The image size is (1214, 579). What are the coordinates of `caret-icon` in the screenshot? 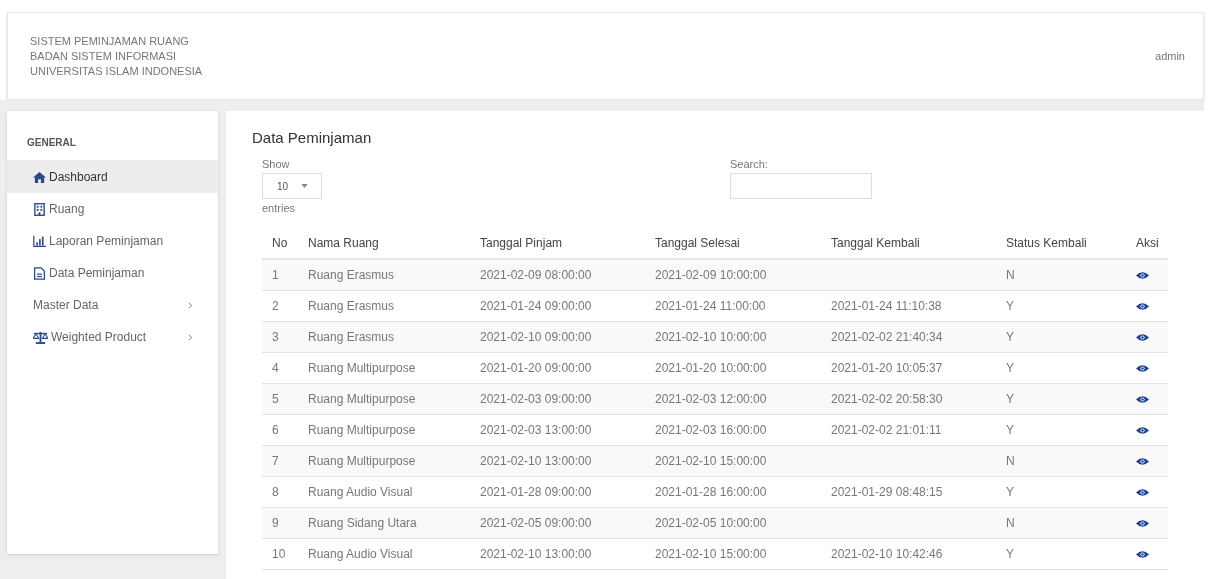 It's located at (305, 186).